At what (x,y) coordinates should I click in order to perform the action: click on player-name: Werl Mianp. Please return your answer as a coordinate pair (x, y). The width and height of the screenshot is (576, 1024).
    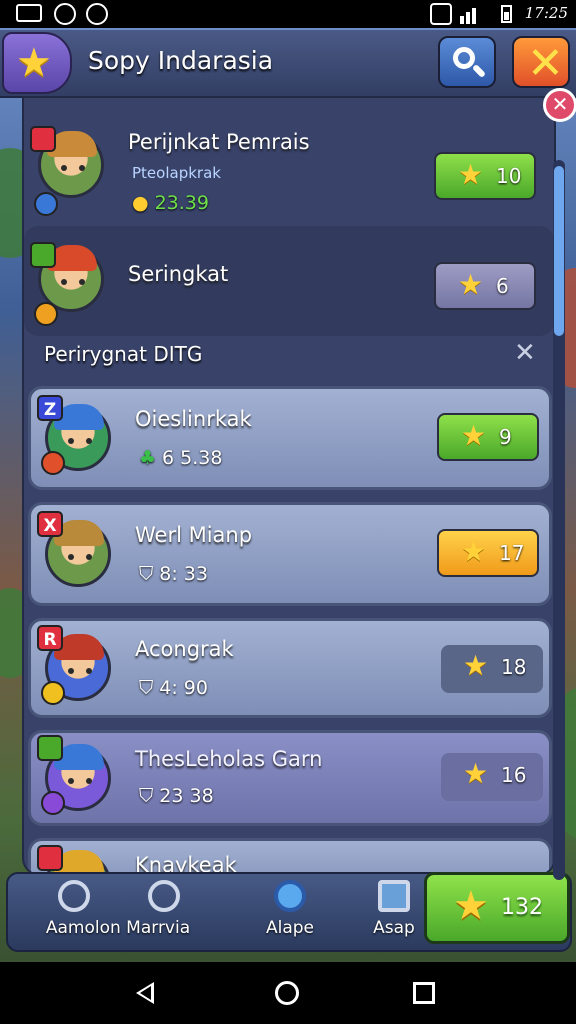
    Looking at the image, I should click on (194, 535).